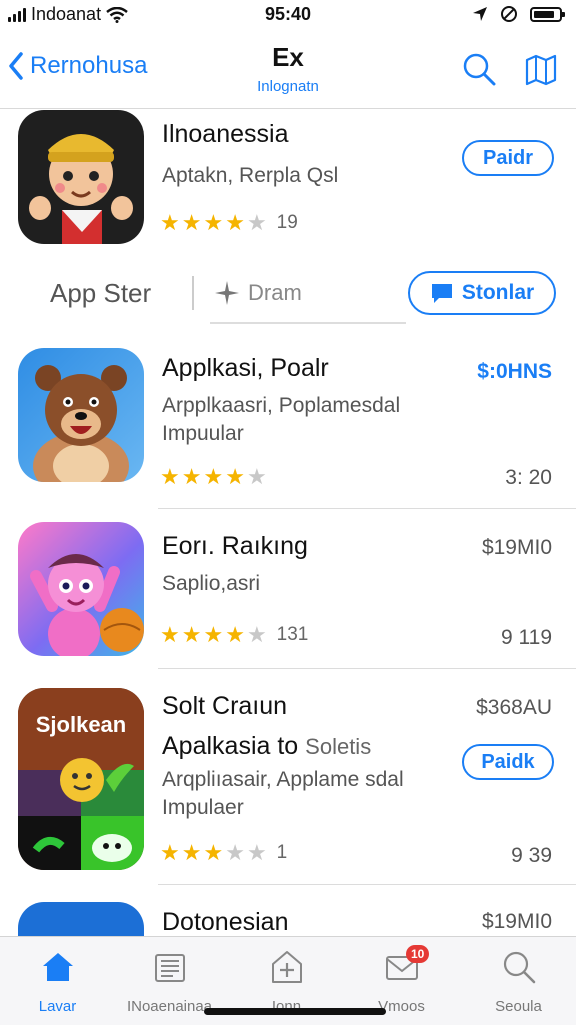  Describe the element at coordinates (509, 14) in the screenshot. I see `rotation-lock-icon` at that location.